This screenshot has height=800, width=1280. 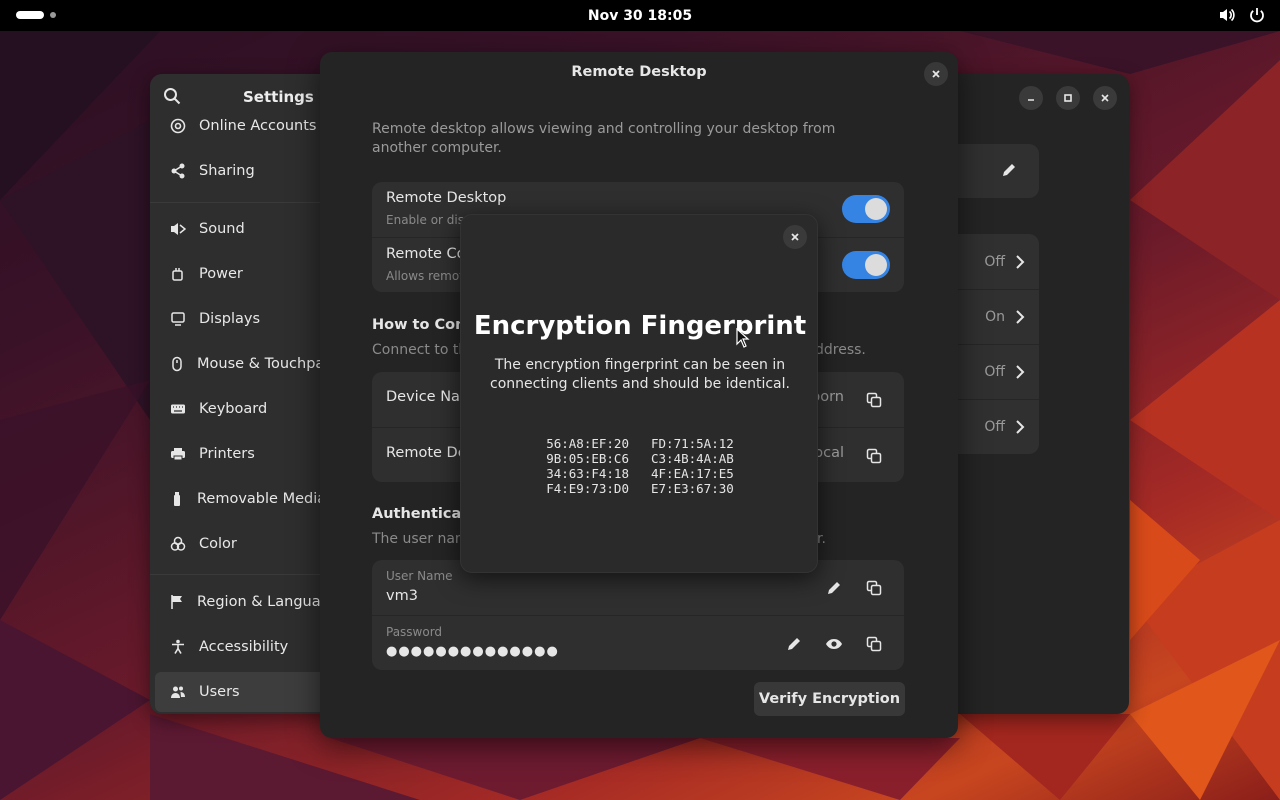 I want to click on sidebar-item-label: Accessibility, so click(x=244, y=647).